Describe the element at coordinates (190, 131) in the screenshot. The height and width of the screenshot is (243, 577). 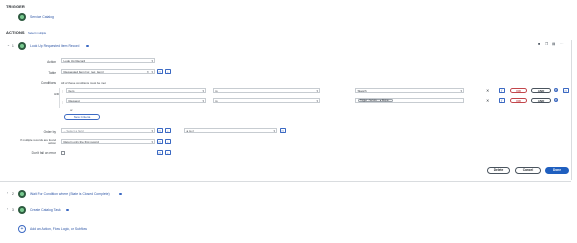
I see `sort-order-value: a to z` at that location.